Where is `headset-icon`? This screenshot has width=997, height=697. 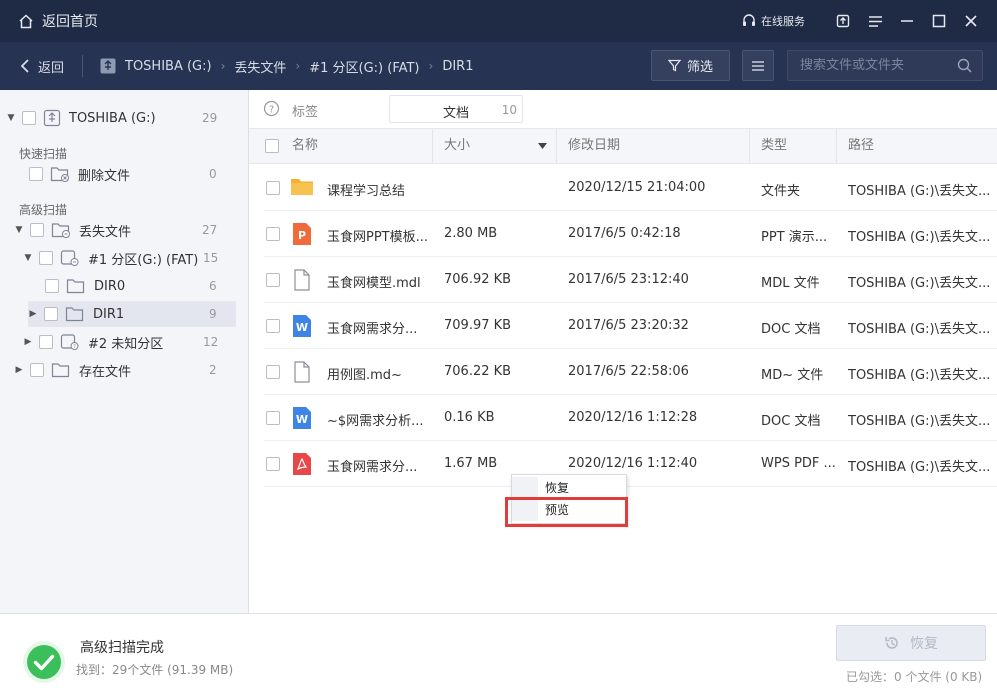
headset-icon is located at coordinates (749, 20).